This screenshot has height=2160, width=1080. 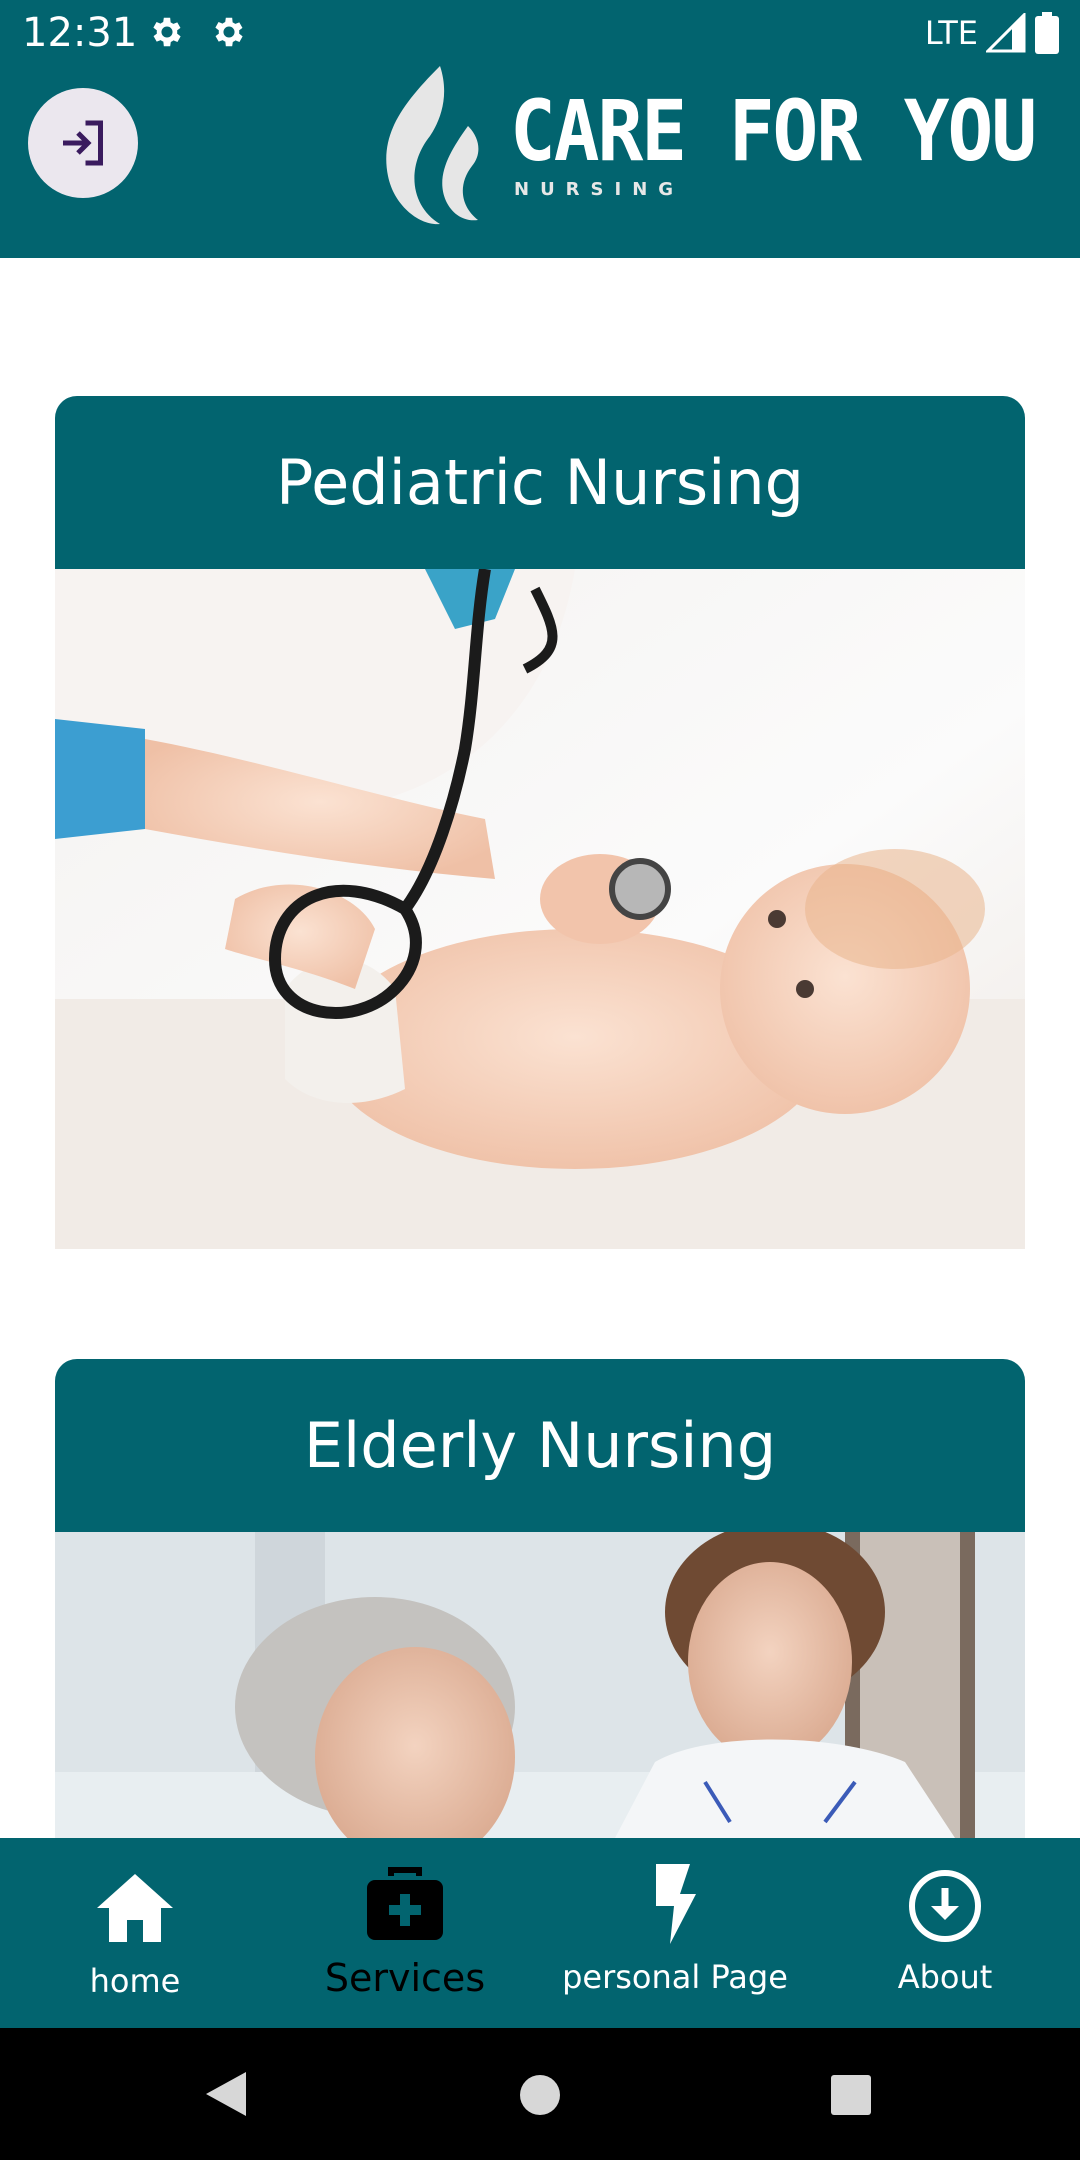 I want to click on app-logo: CARE FOR YOU NURSING, so click(x=708, y=146).